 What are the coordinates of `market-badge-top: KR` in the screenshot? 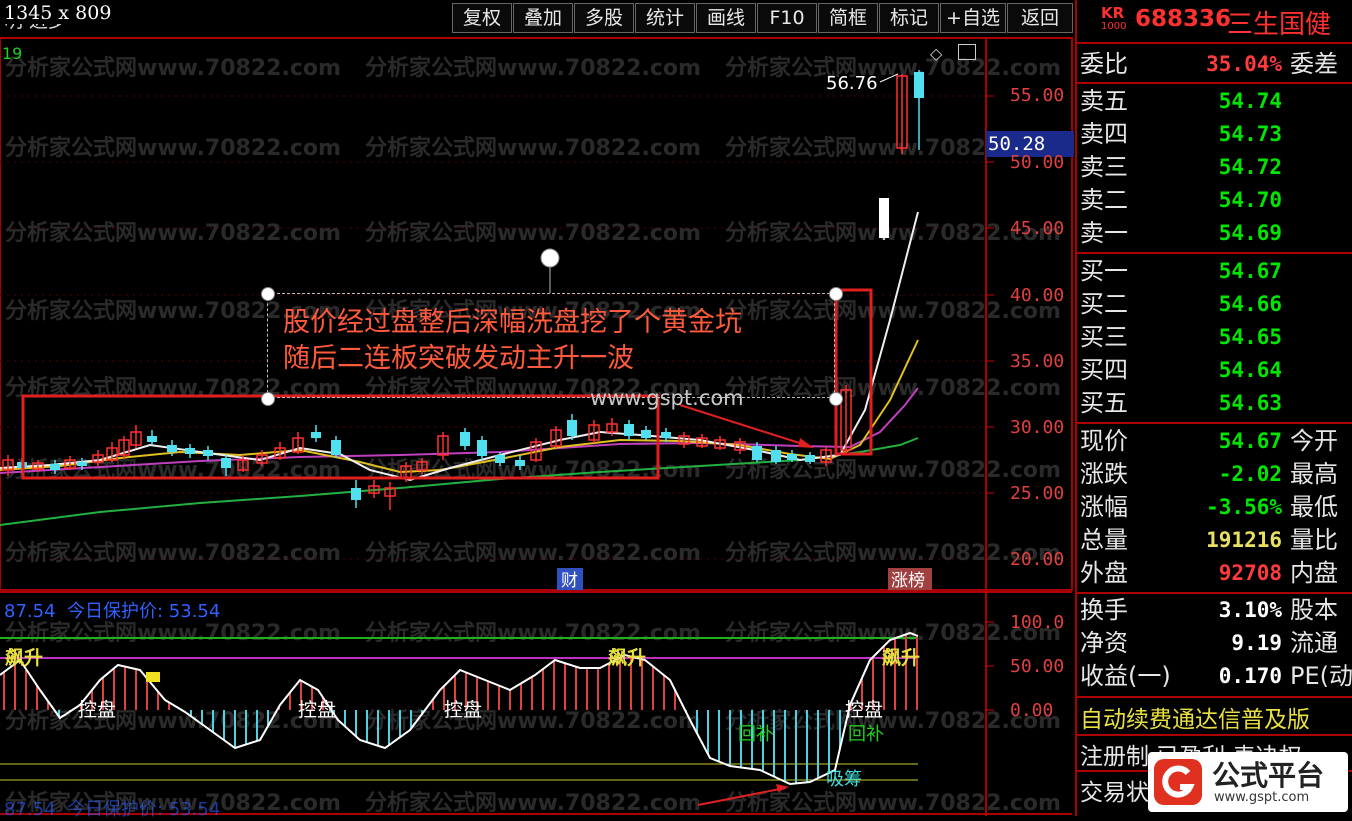 It's located at (1113, 13).